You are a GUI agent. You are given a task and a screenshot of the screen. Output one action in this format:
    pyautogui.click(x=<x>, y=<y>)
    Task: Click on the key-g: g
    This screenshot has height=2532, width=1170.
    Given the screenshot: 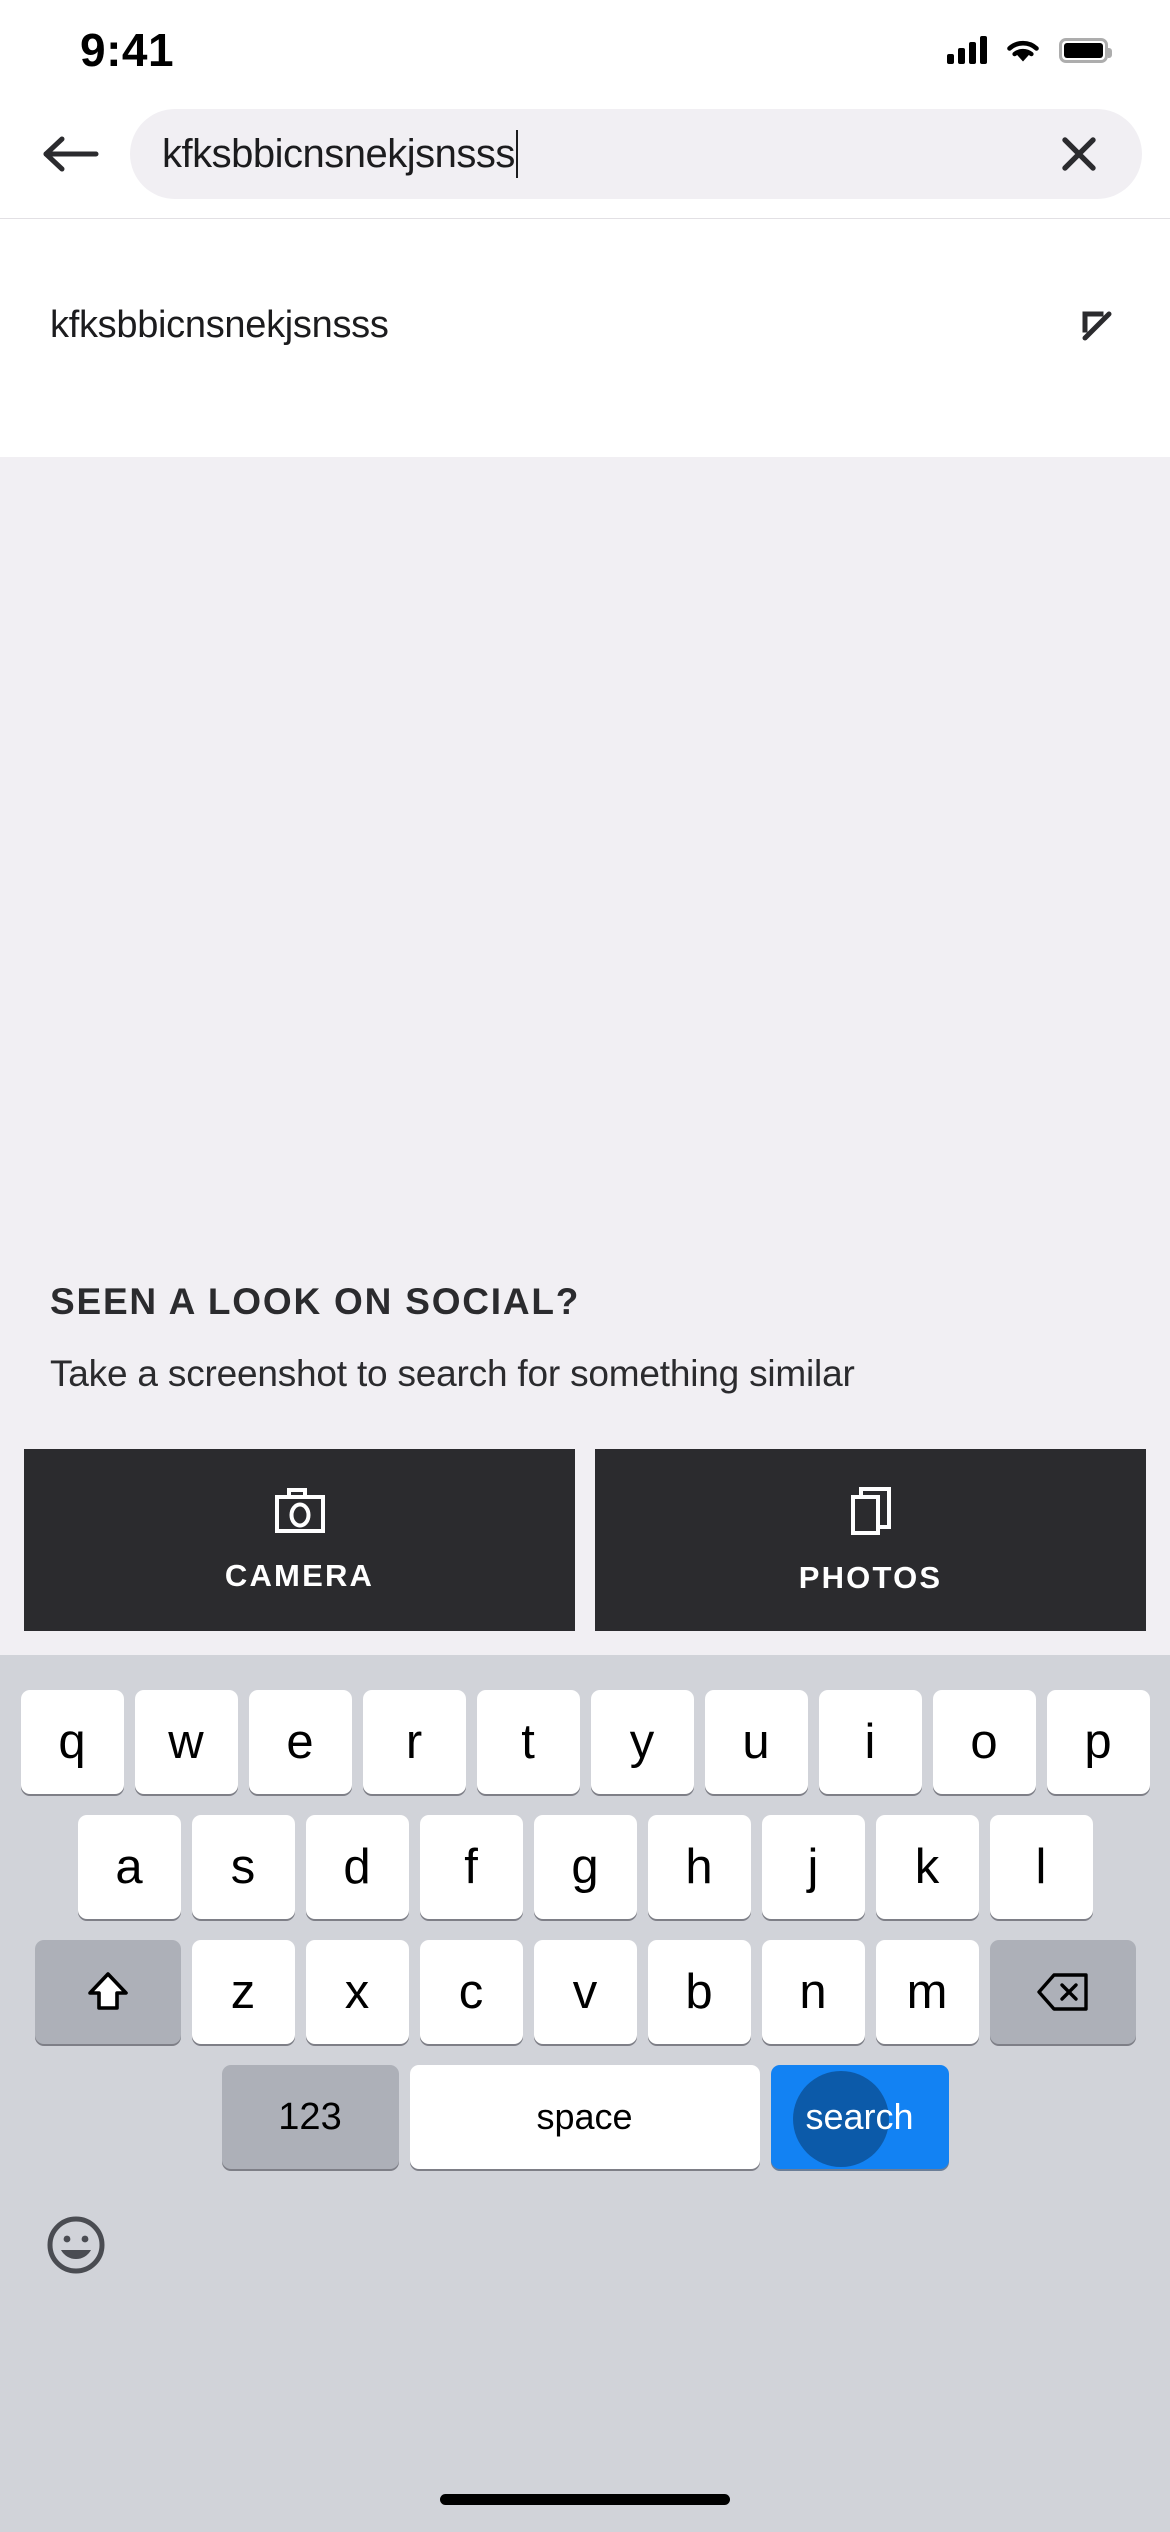 What is the action you would take?
    pyautogui.click(x=585, y=1867)
    